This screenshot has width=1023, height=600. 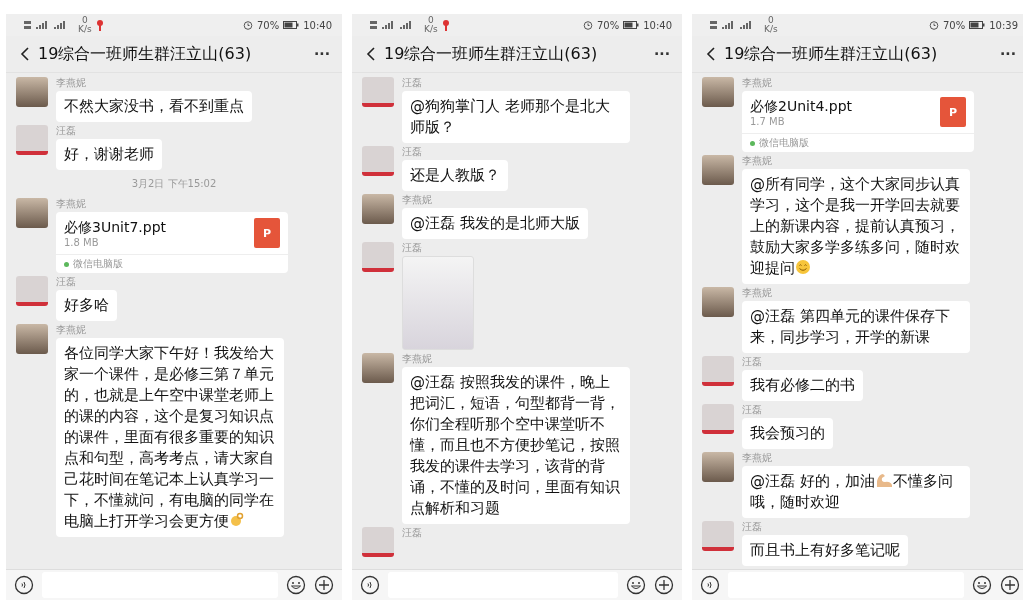 I want to click on flexed-arm-icon, so click(x=883, y=480).